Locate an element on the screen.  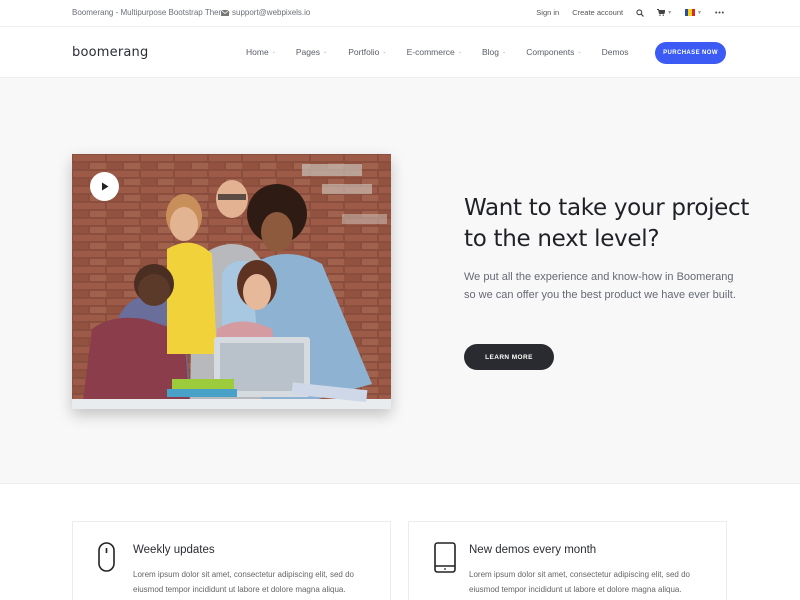
nav-label: Demos is located at coordinates (615, 52).